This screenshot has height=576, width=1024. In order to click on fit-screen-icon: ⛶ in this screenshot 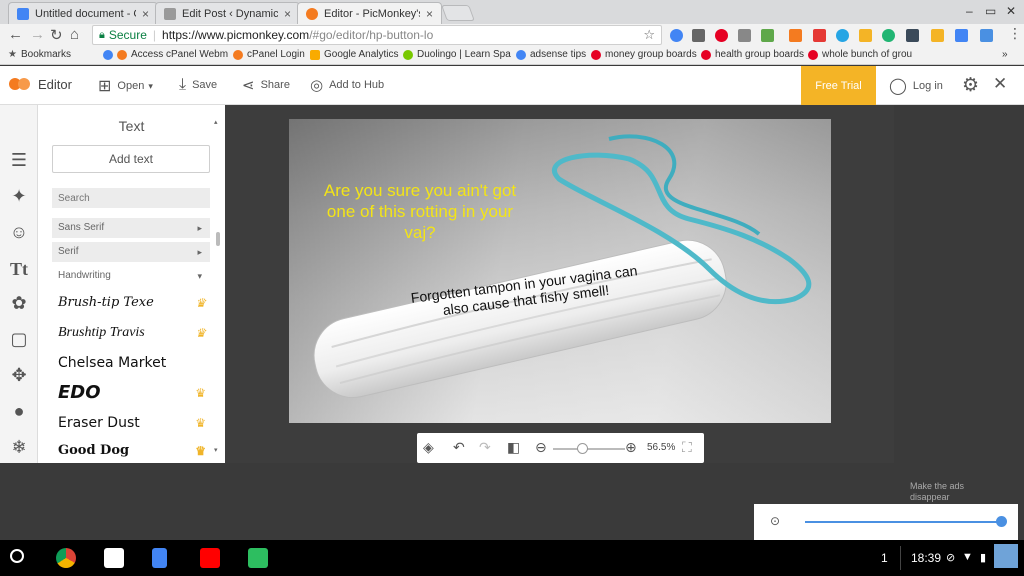, I will do `click(687, 447)`.